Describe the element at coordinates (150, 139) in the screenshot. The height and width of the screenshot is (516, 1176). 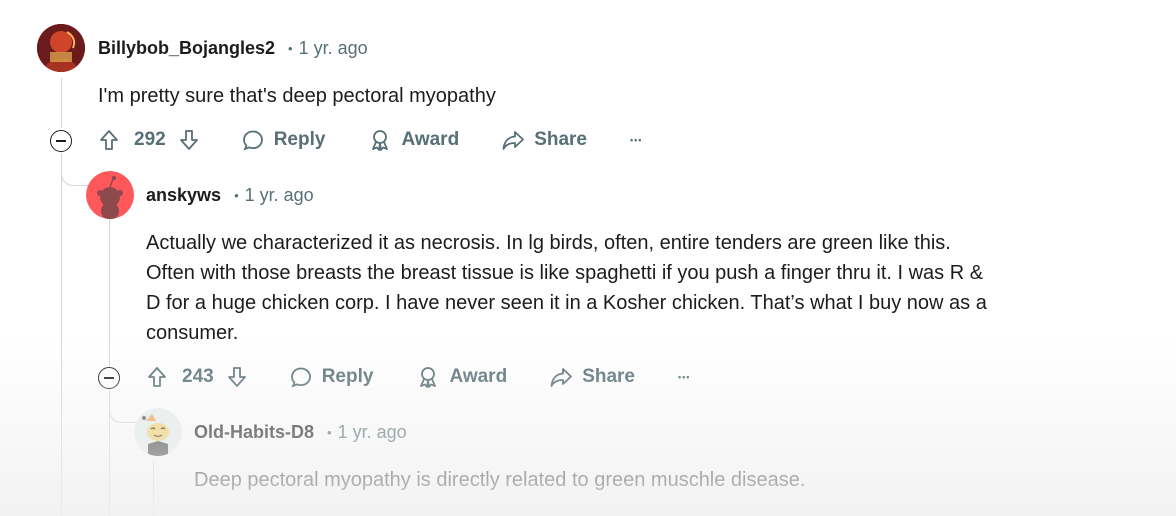
I see `vote-score: 292` at that location.